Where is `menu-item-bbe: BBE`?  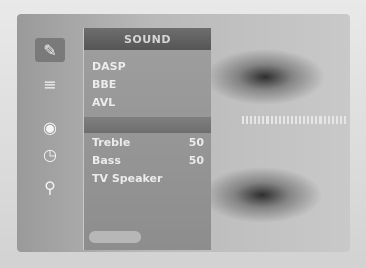
menu-item-bbe: BBE is located at coordinates (148, 84).